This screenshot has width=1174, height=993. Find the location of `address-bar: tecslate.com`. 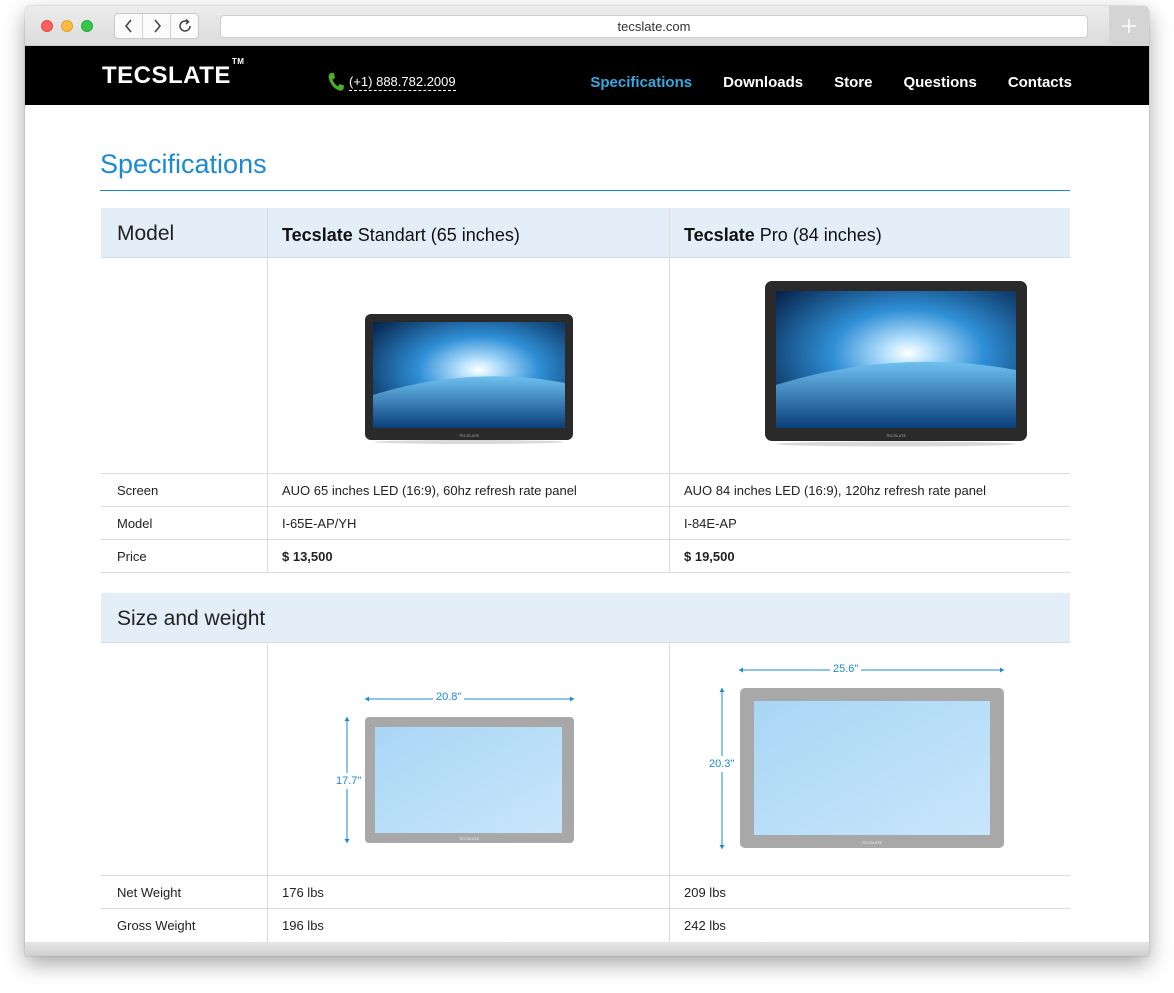

address-bar: tecslate.com is located at coordinates (654, 26).